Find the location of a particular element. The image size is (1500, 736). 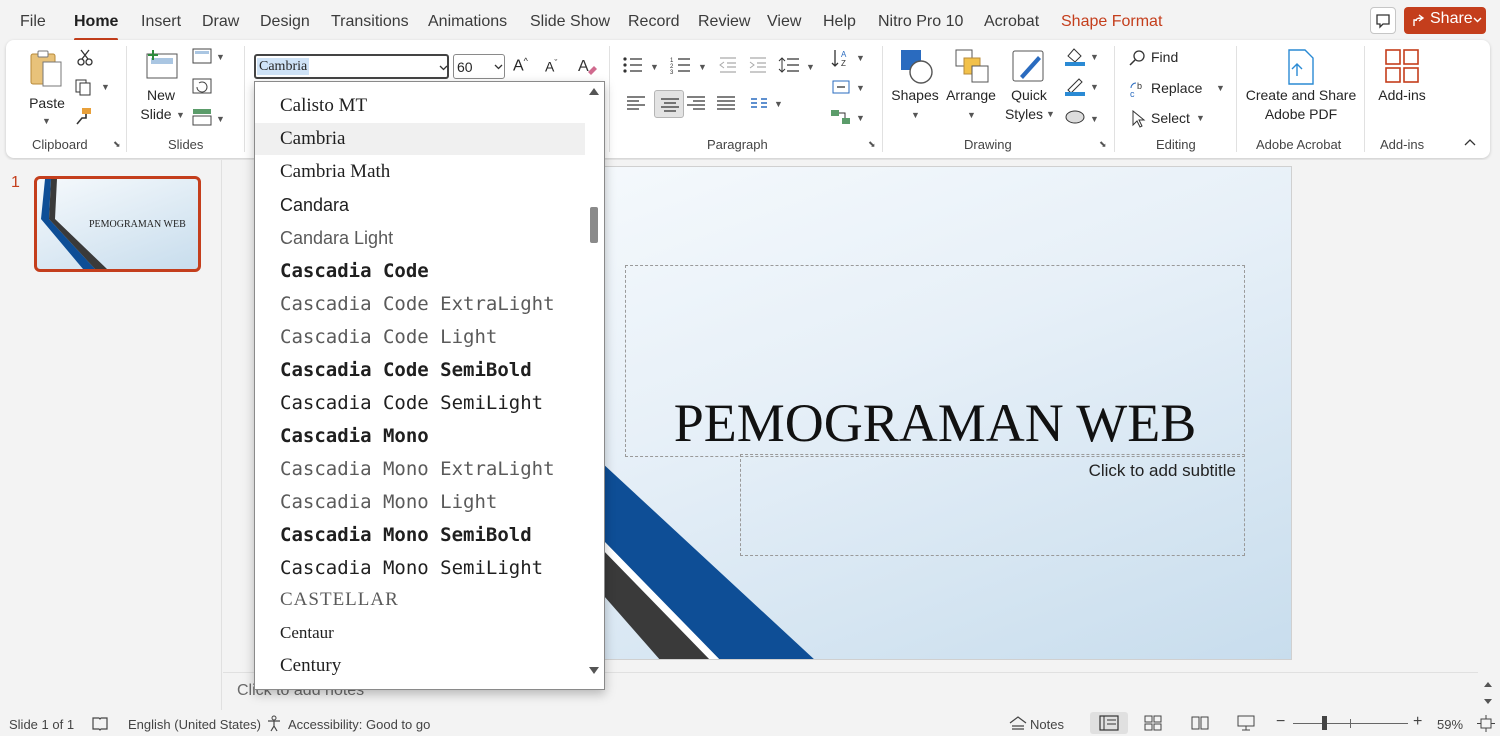

tab-help: Help is located at coordinates (839, 22).